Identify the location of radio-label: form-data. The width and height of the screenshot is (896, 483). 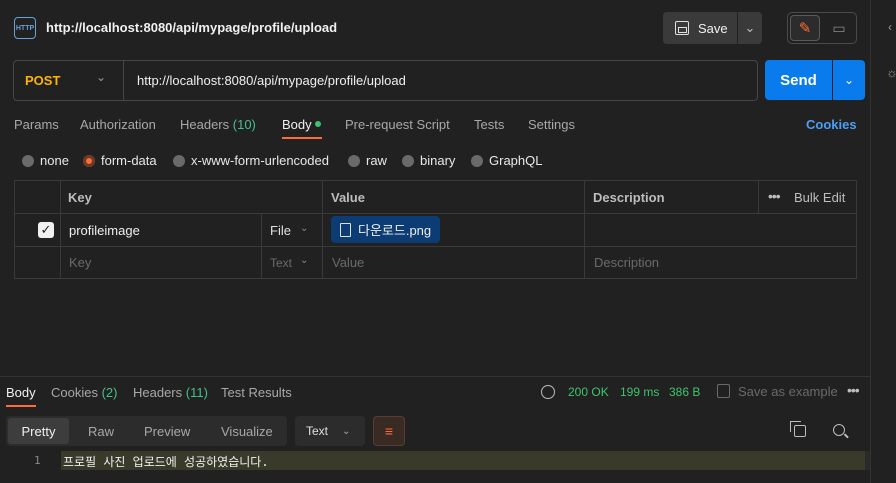
(129, 160).